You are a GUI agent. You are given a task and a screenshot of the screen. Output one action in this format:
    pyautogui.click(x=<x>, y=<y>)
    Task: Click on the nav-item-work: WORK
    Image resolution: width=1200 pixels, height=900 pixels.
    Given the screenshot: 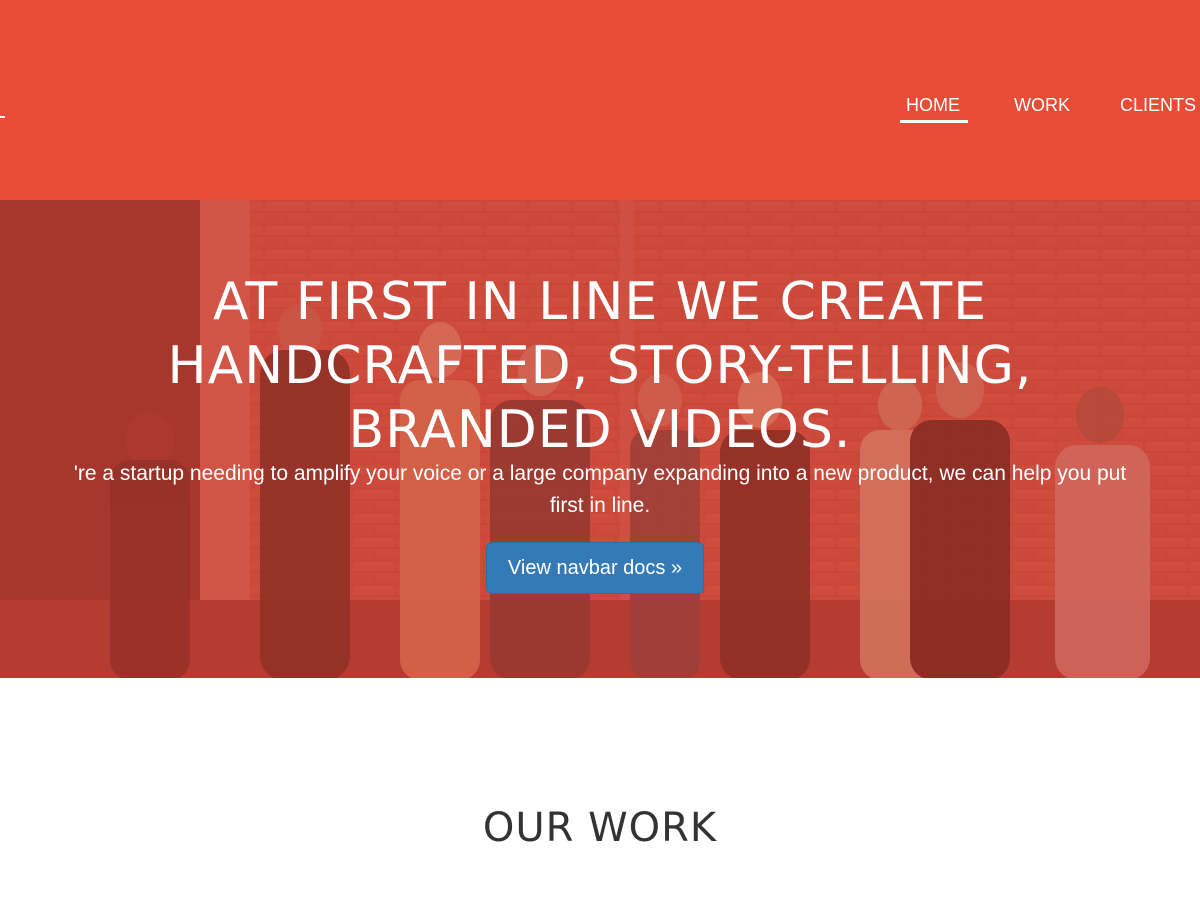 What is the action you would take?
    pyautogui.click(x=1042, y=105)
    